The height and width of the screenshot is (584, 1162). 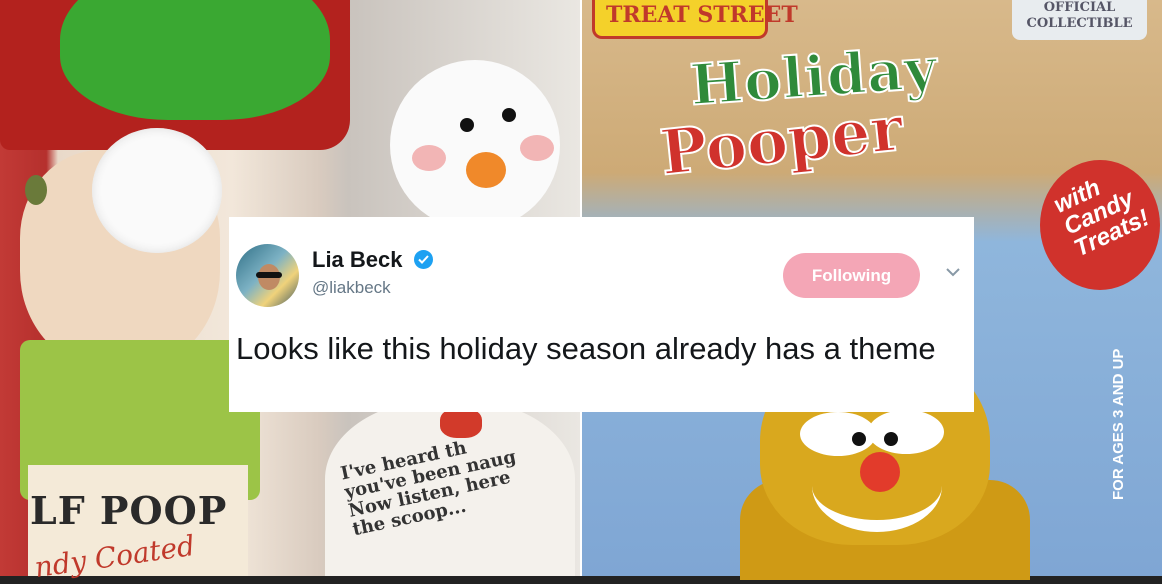 I want to click on official-collectible-label: OFFICIAL COLLECTIBLE, so click(x=1079, y=20).